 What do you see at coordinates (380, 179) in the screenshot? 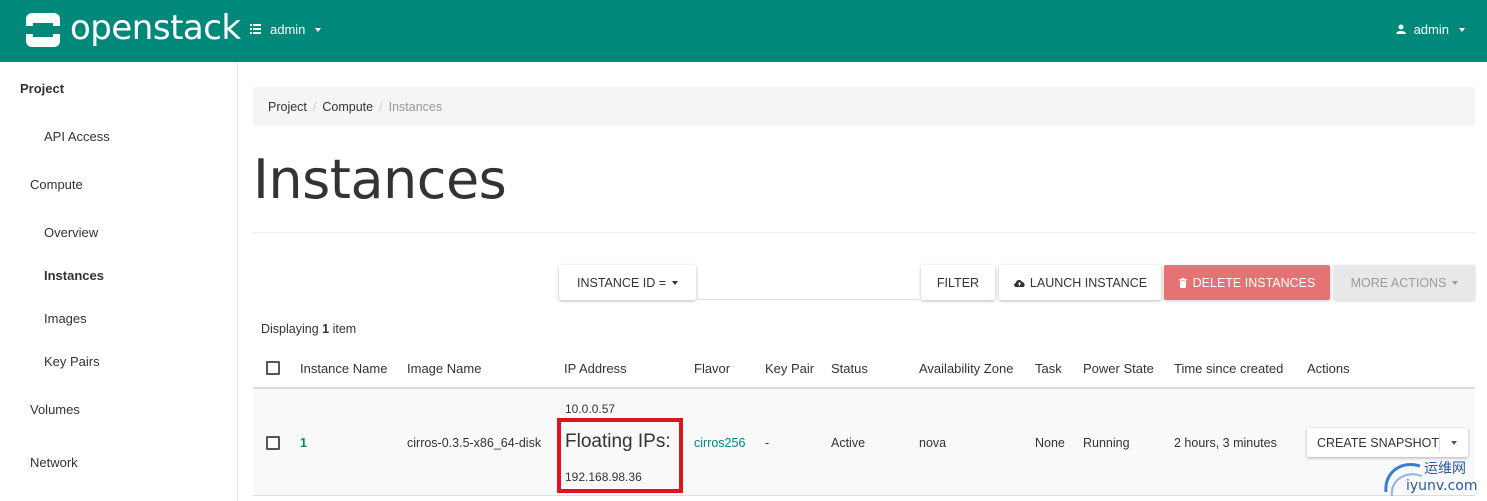
I see `page-title: Instances` at bounding box center [380, 179].